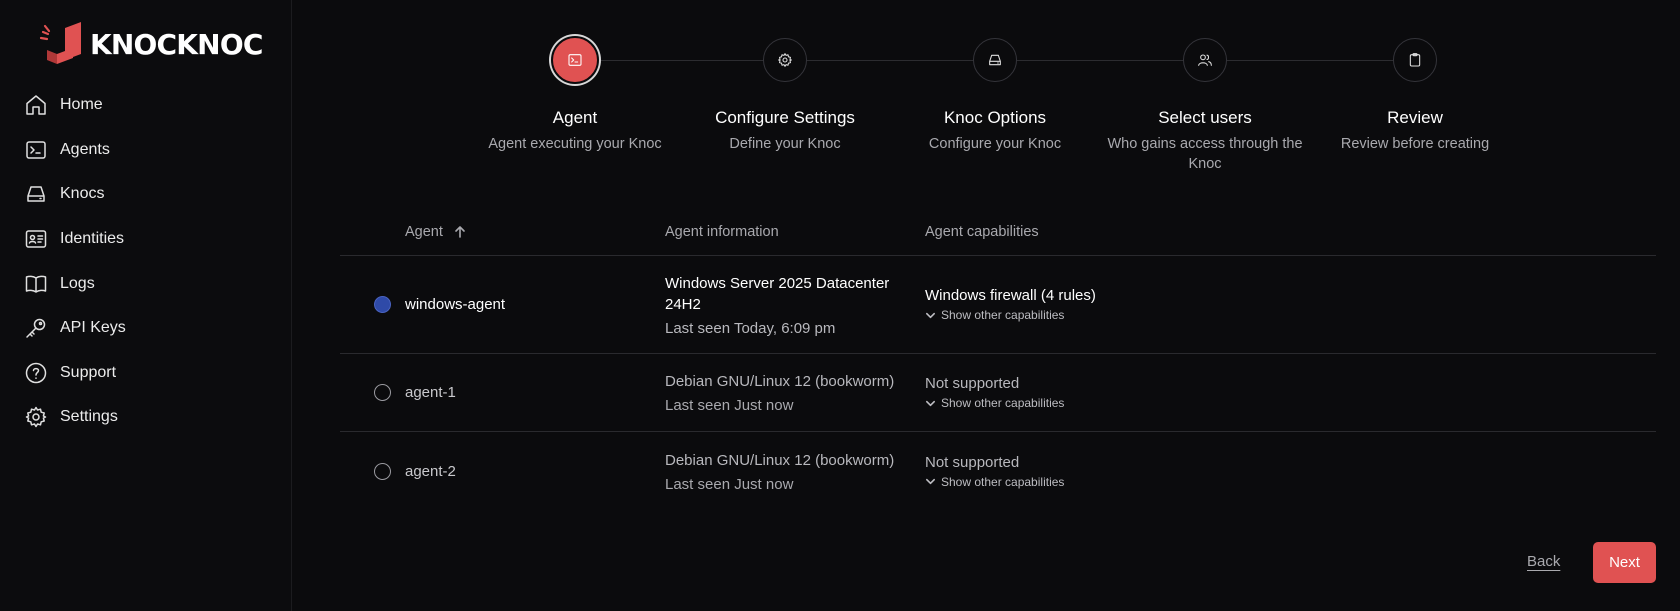 The width and height of the screenshot is (1680, 611). I want to click on step-title: Agent, so click(575, 117).